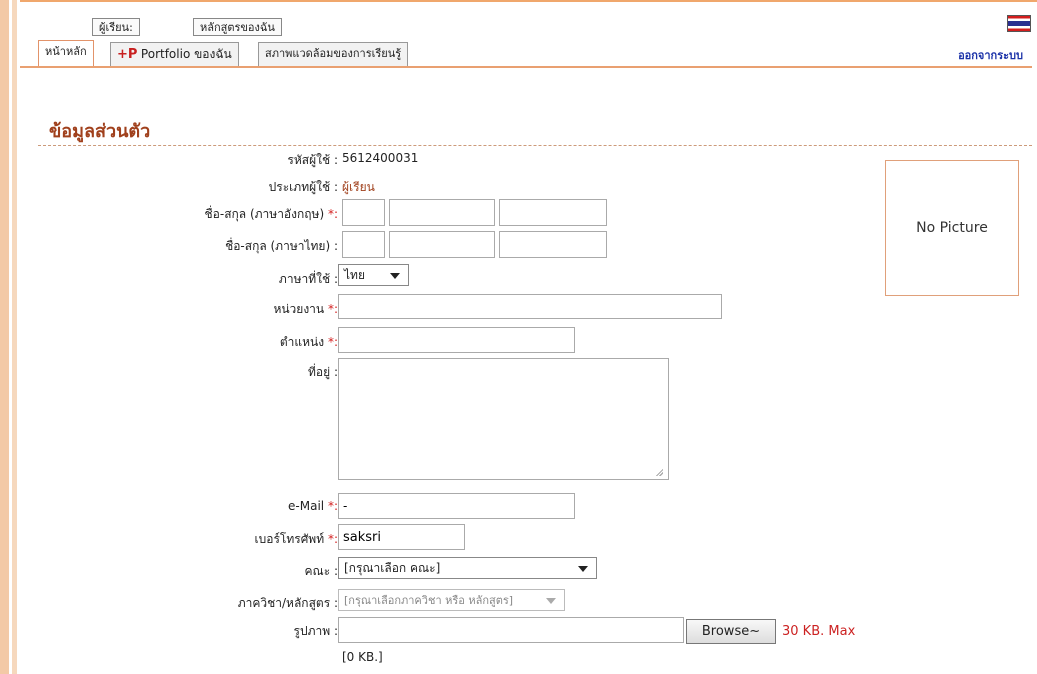 This screenshot has height=674, width=1037. I want to click on org-label: หน่วยงาน *:, so click(305, 309).